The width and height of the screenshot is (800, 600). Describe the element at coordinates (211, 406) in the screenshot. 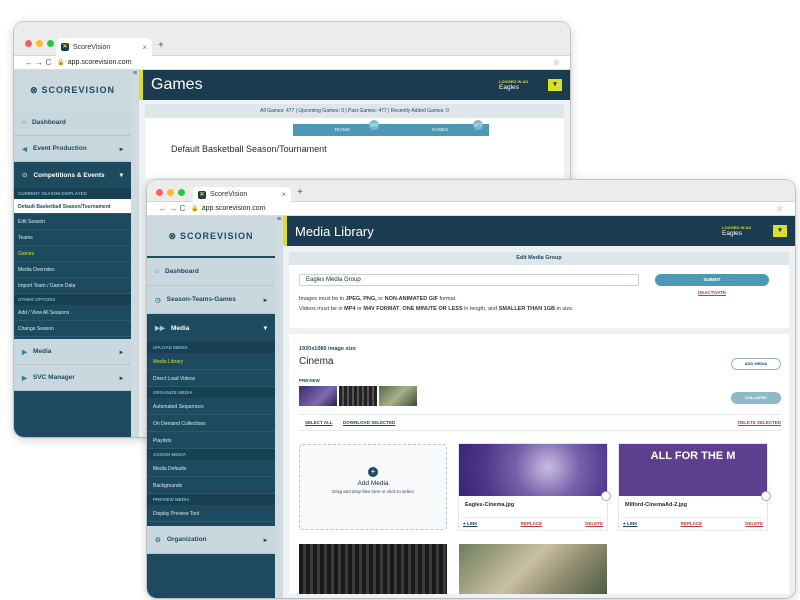

I see `sidebar-sub-automated-sequences: Automated Sequences` at that location.